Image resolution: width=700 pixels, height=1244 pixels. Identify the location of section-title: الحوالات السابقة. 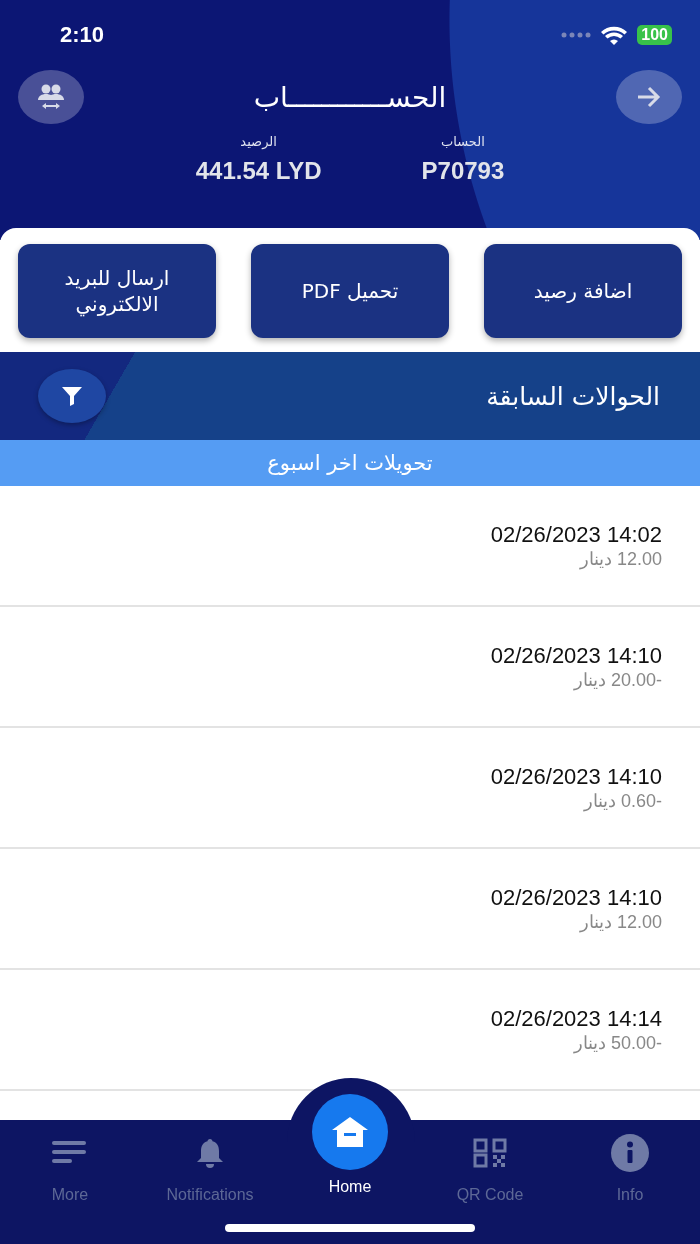
(573, 396).